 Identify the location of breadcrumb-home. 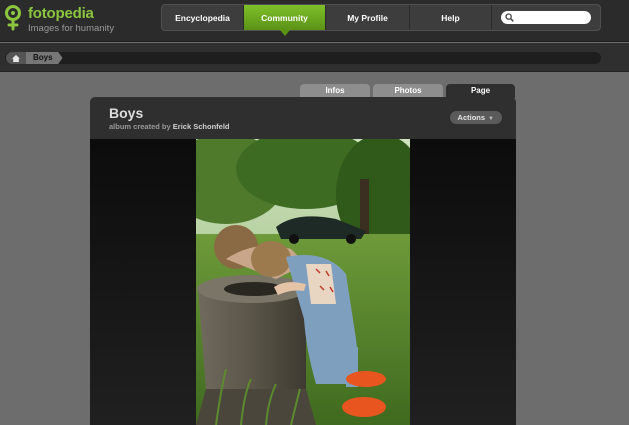
(16, 58).